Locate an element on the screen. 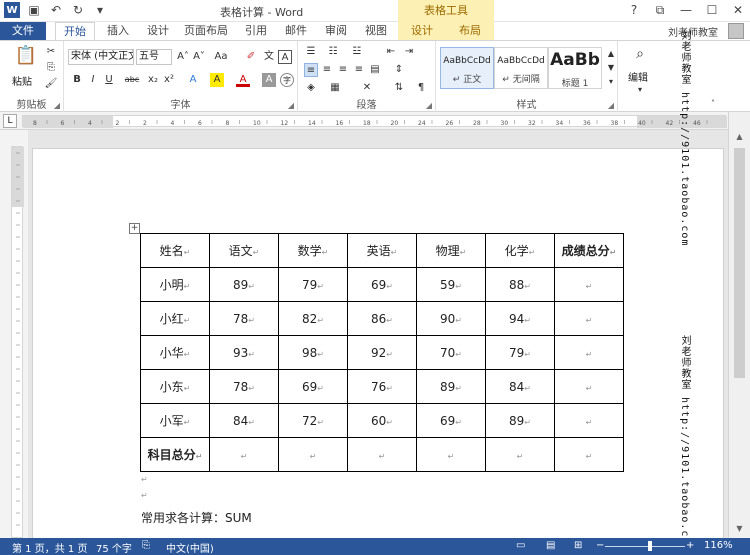 The image size is (750, 555). phonetic-icon: 文 is located at coordinates (269, 57).